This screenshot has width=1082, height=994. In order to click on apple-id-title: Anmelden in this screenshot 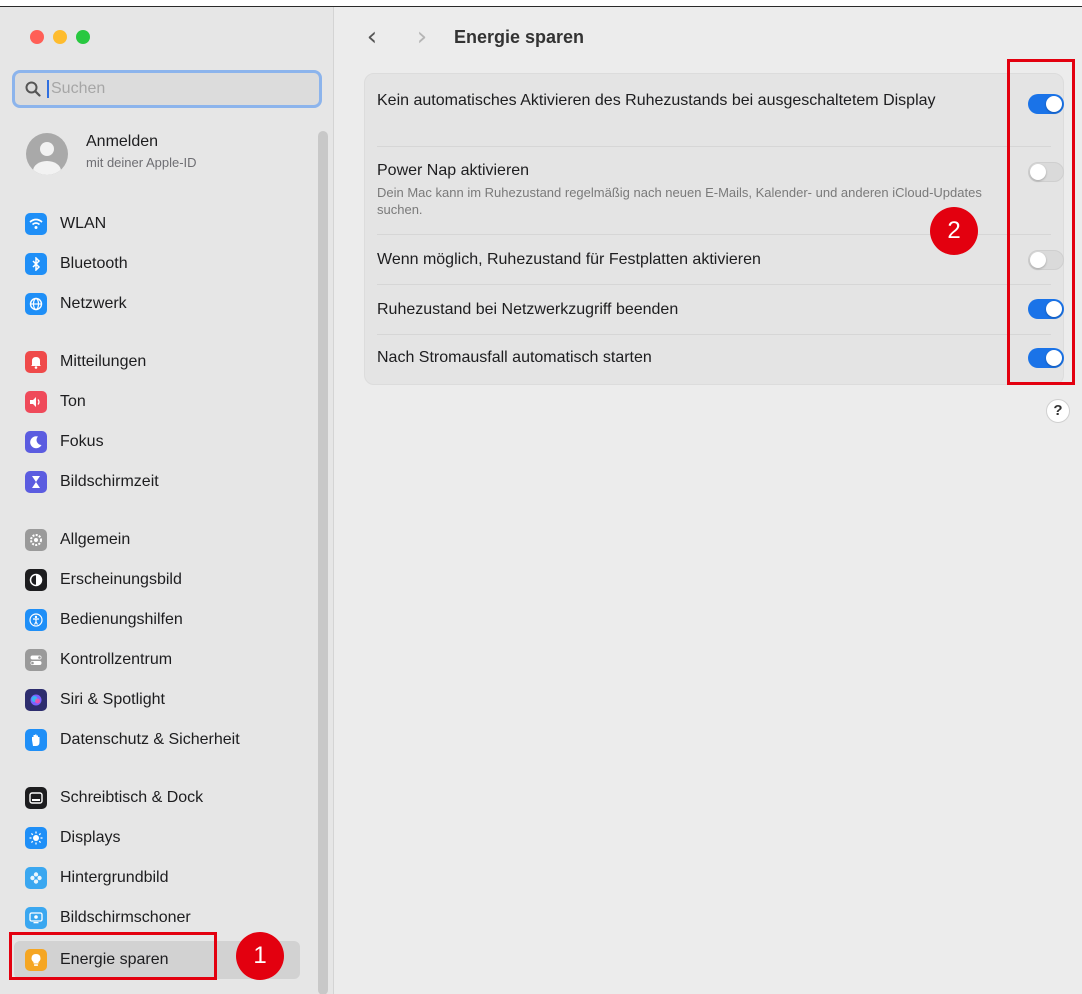, I will do `click(122, 141)`.